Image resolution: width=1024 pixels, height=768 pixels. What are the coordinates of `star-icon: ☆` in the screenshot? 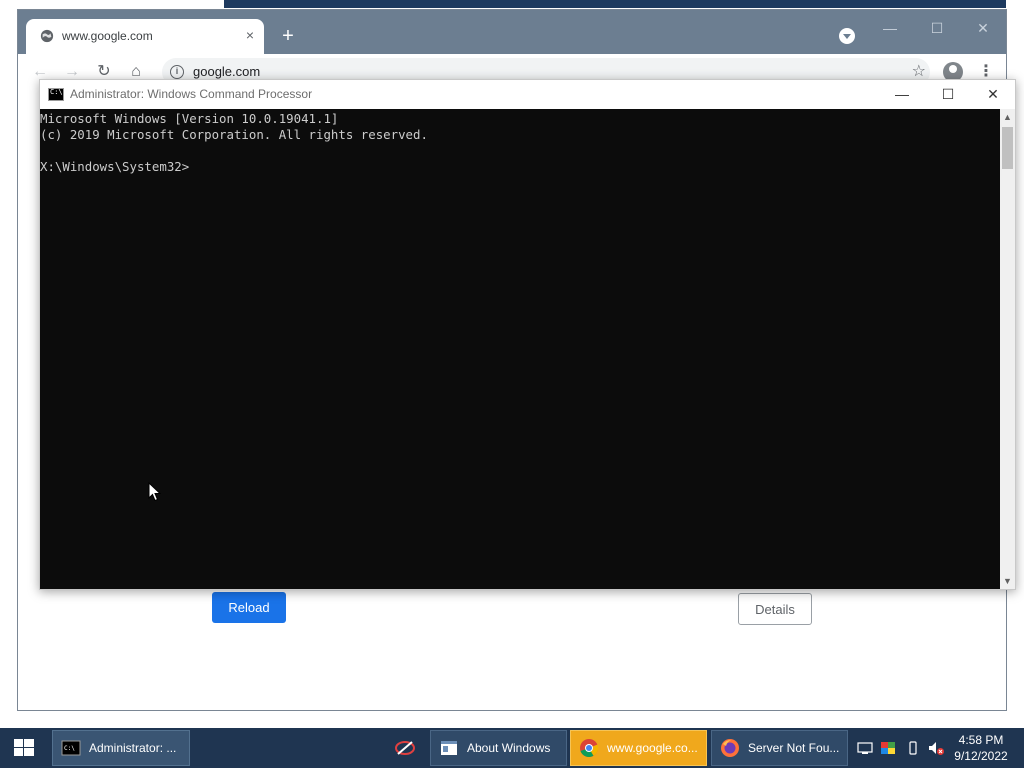 It's located at (919, 71).